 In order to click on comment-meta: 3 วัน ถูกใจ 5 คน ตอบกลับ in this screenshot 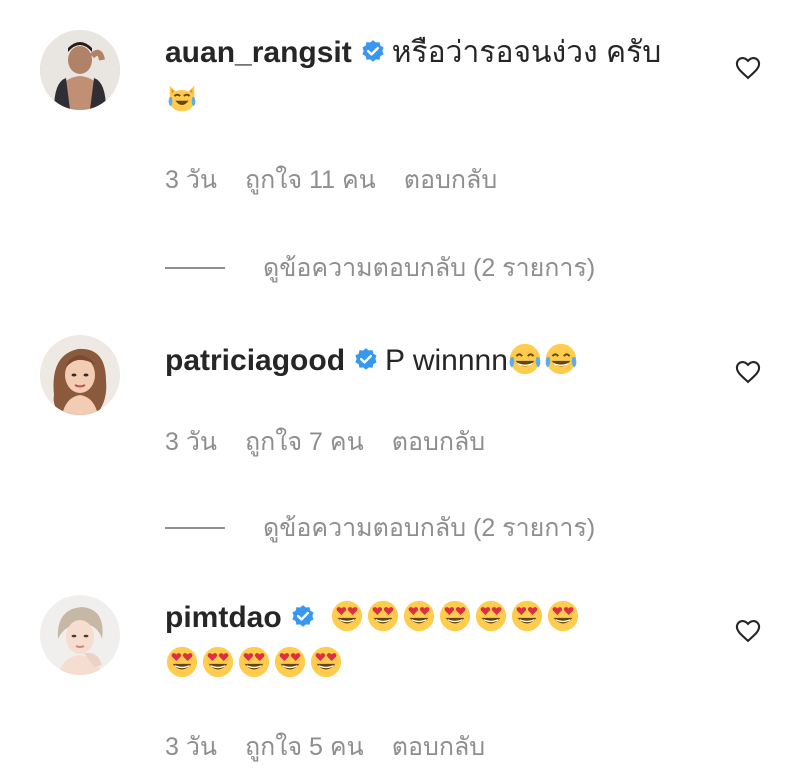, I will do `click(339, 747)`.